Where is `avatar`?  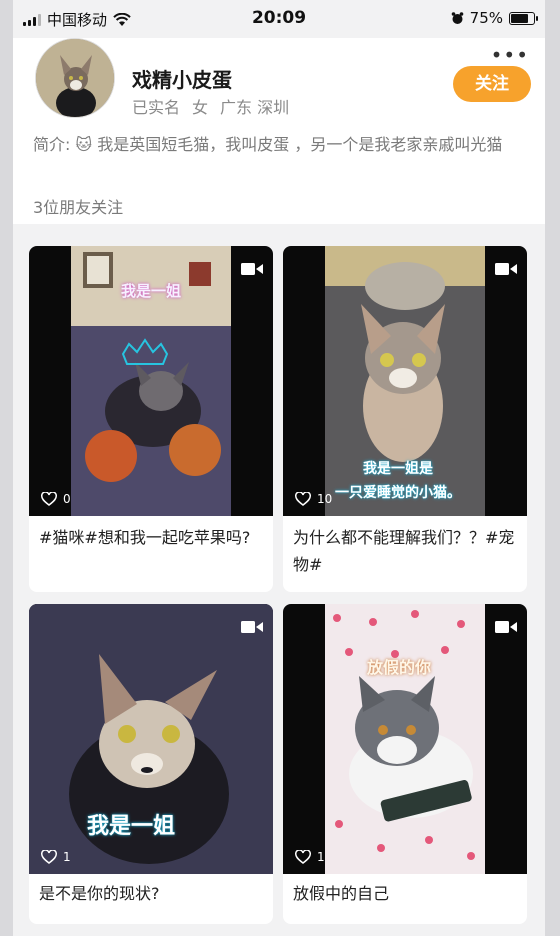 avatar is located at coordinates (75, 78).